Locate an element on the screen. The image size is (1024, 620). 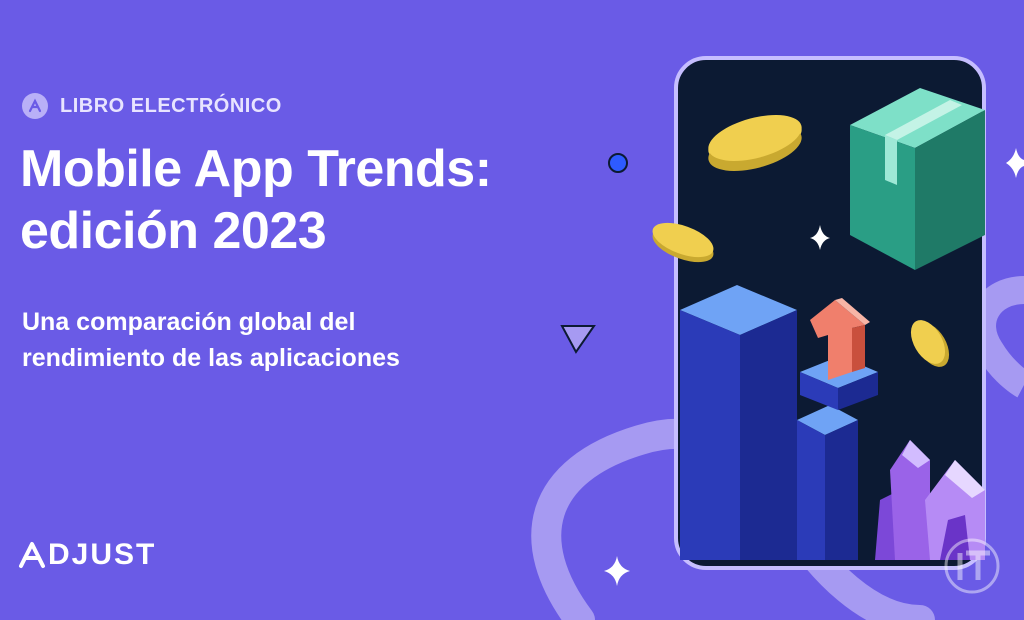
adjust-a-logo-icon is located at coordinates (32, 555).